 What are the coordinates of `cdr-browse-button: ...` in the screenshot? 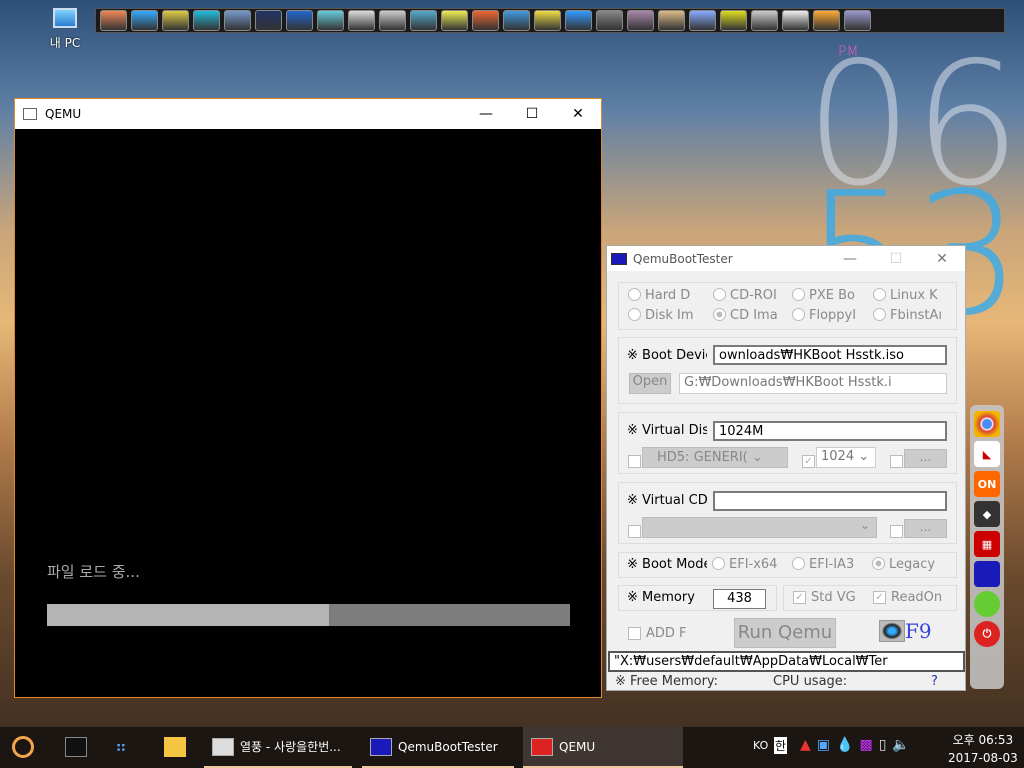 It's located at (925, 528).